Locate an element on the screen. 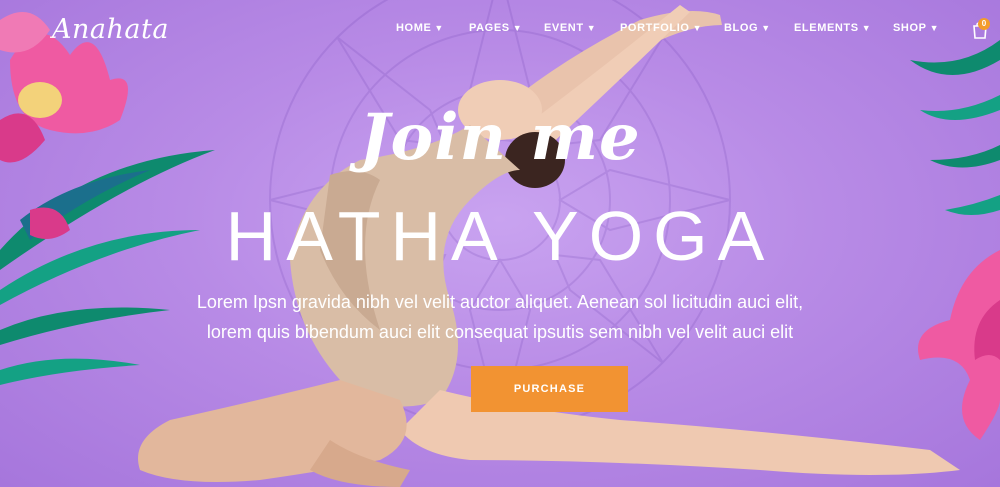 The width and height of the screenshot is (1000, 487). nav-item-label: HOME is located at coordinates (414, 28).